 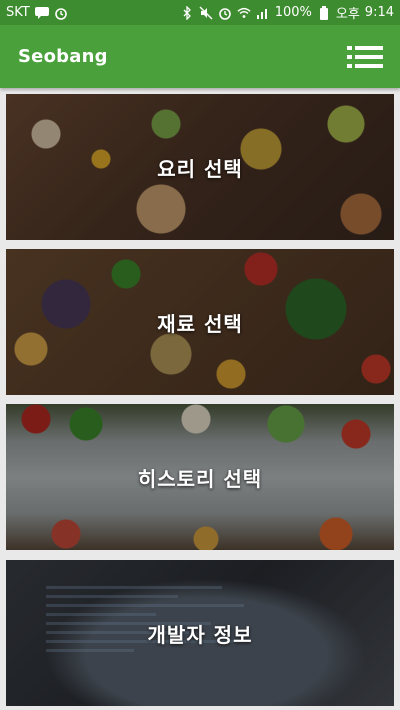 What do you see at coordinates (63, 56) in the screenshot?
I see `app-title: Seobang` at bounding box center [63, 56].